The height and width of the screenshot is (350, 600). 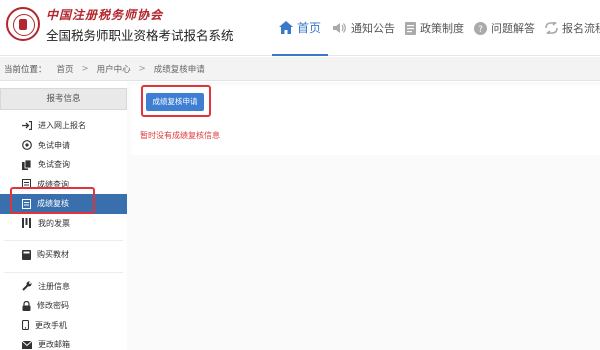 I want to click on sidebar-item-label: 购买教材, so click(x=53, y=255).